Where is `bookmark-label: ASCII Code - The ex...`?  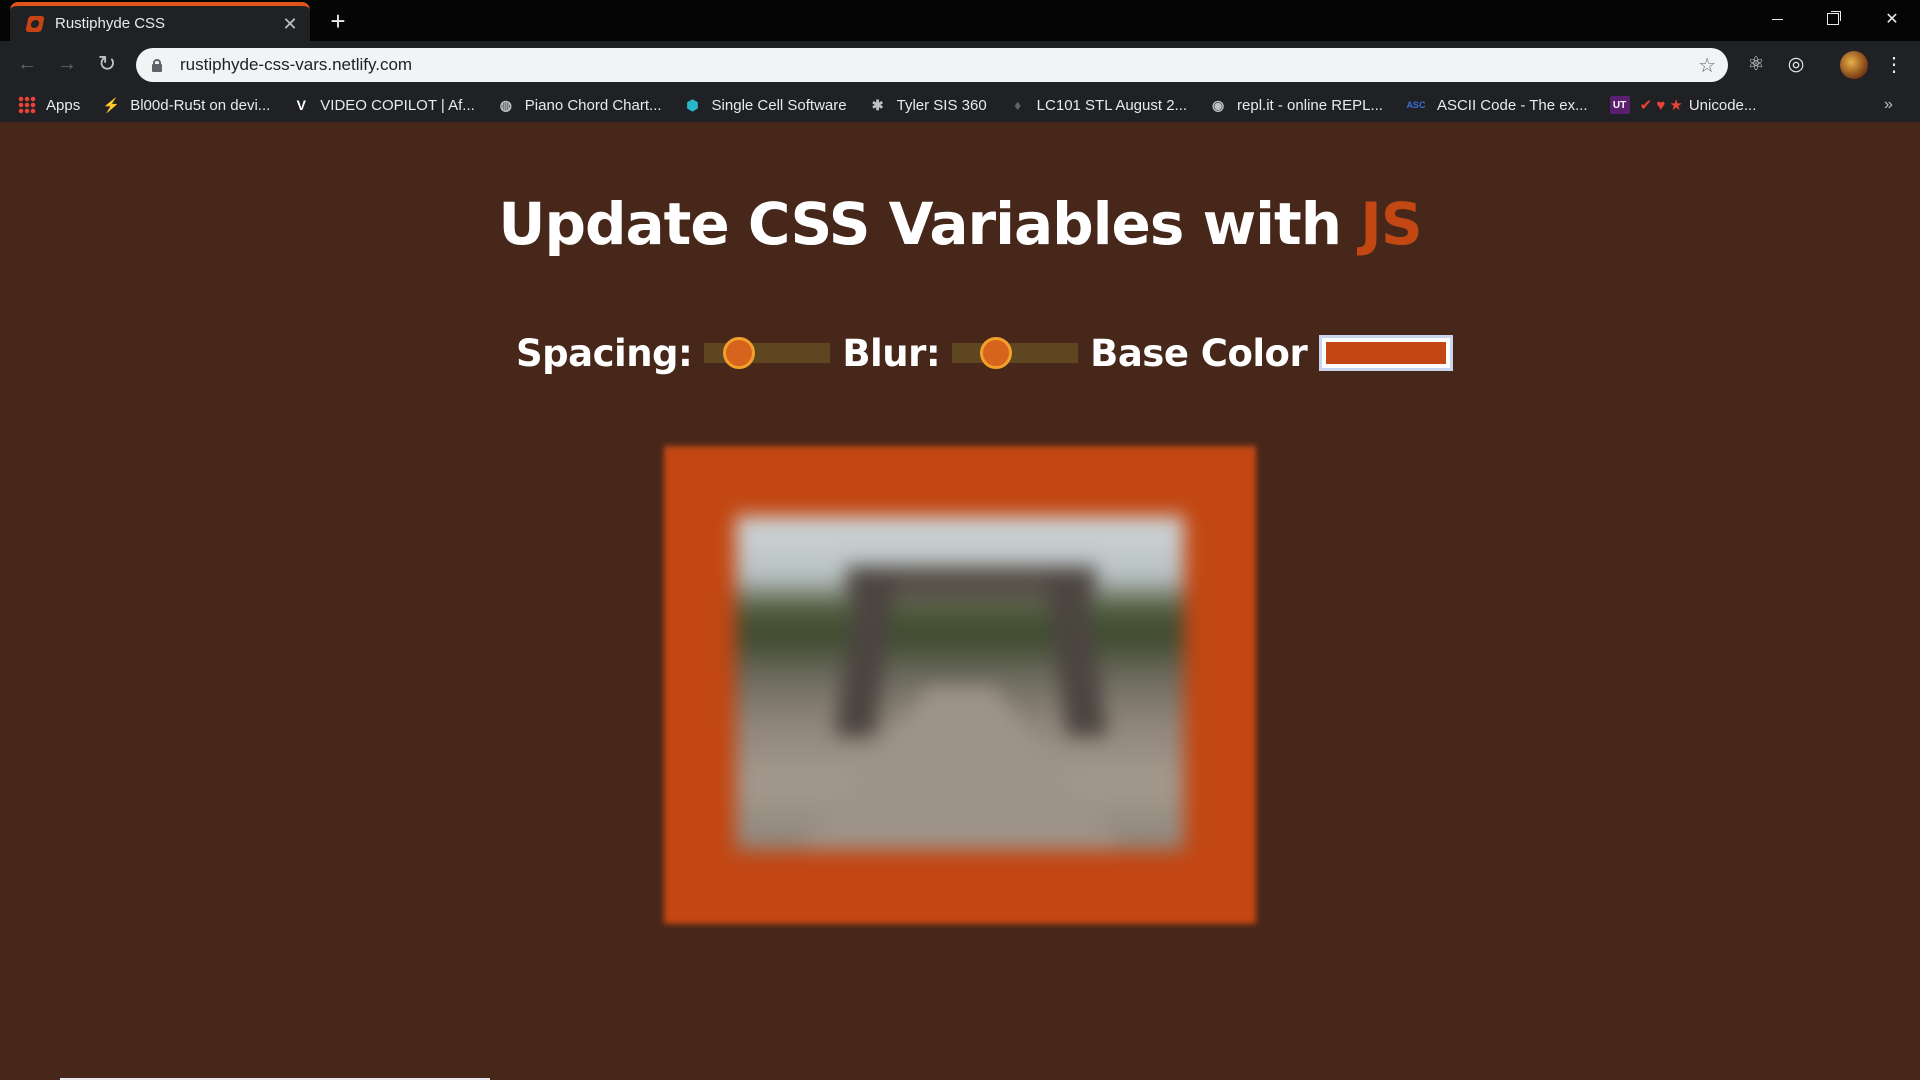
bookmark-label: ASCII Code - The ex... is located at coordinates (1512, 105).